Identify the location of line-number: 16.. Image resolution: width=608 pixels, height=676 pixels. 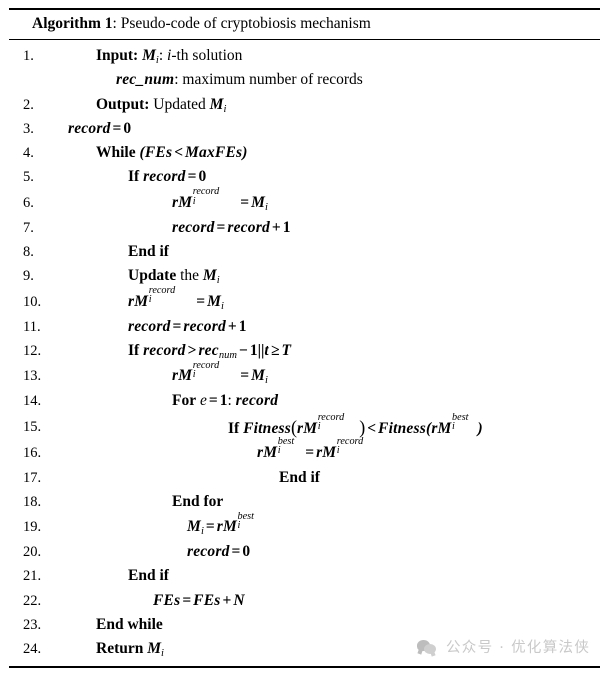
(32, 452).